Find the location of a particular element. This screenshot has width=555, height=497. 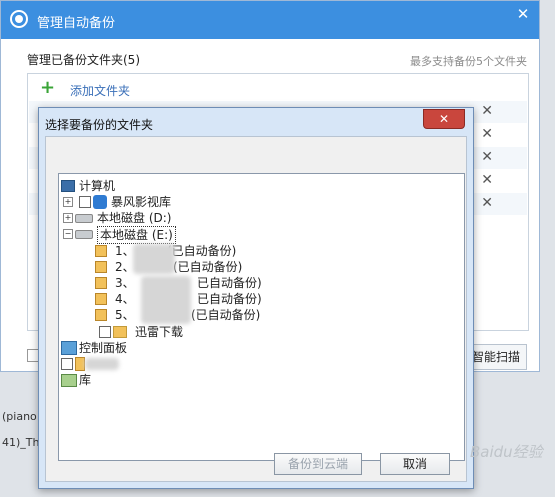

computer-icon is located at coordinates (68, 186).